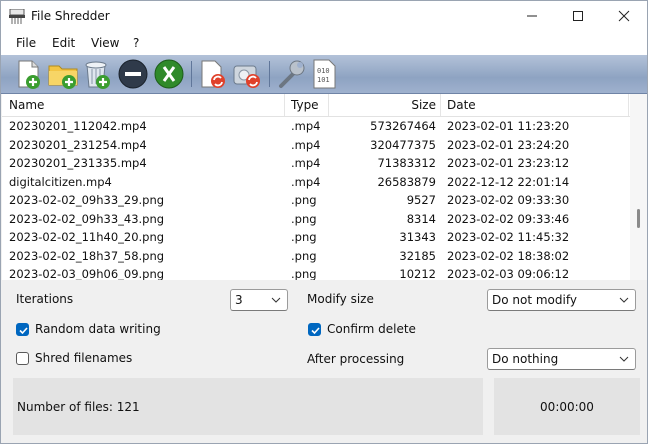  I want to click on add-file-icon, so click(29, 74).